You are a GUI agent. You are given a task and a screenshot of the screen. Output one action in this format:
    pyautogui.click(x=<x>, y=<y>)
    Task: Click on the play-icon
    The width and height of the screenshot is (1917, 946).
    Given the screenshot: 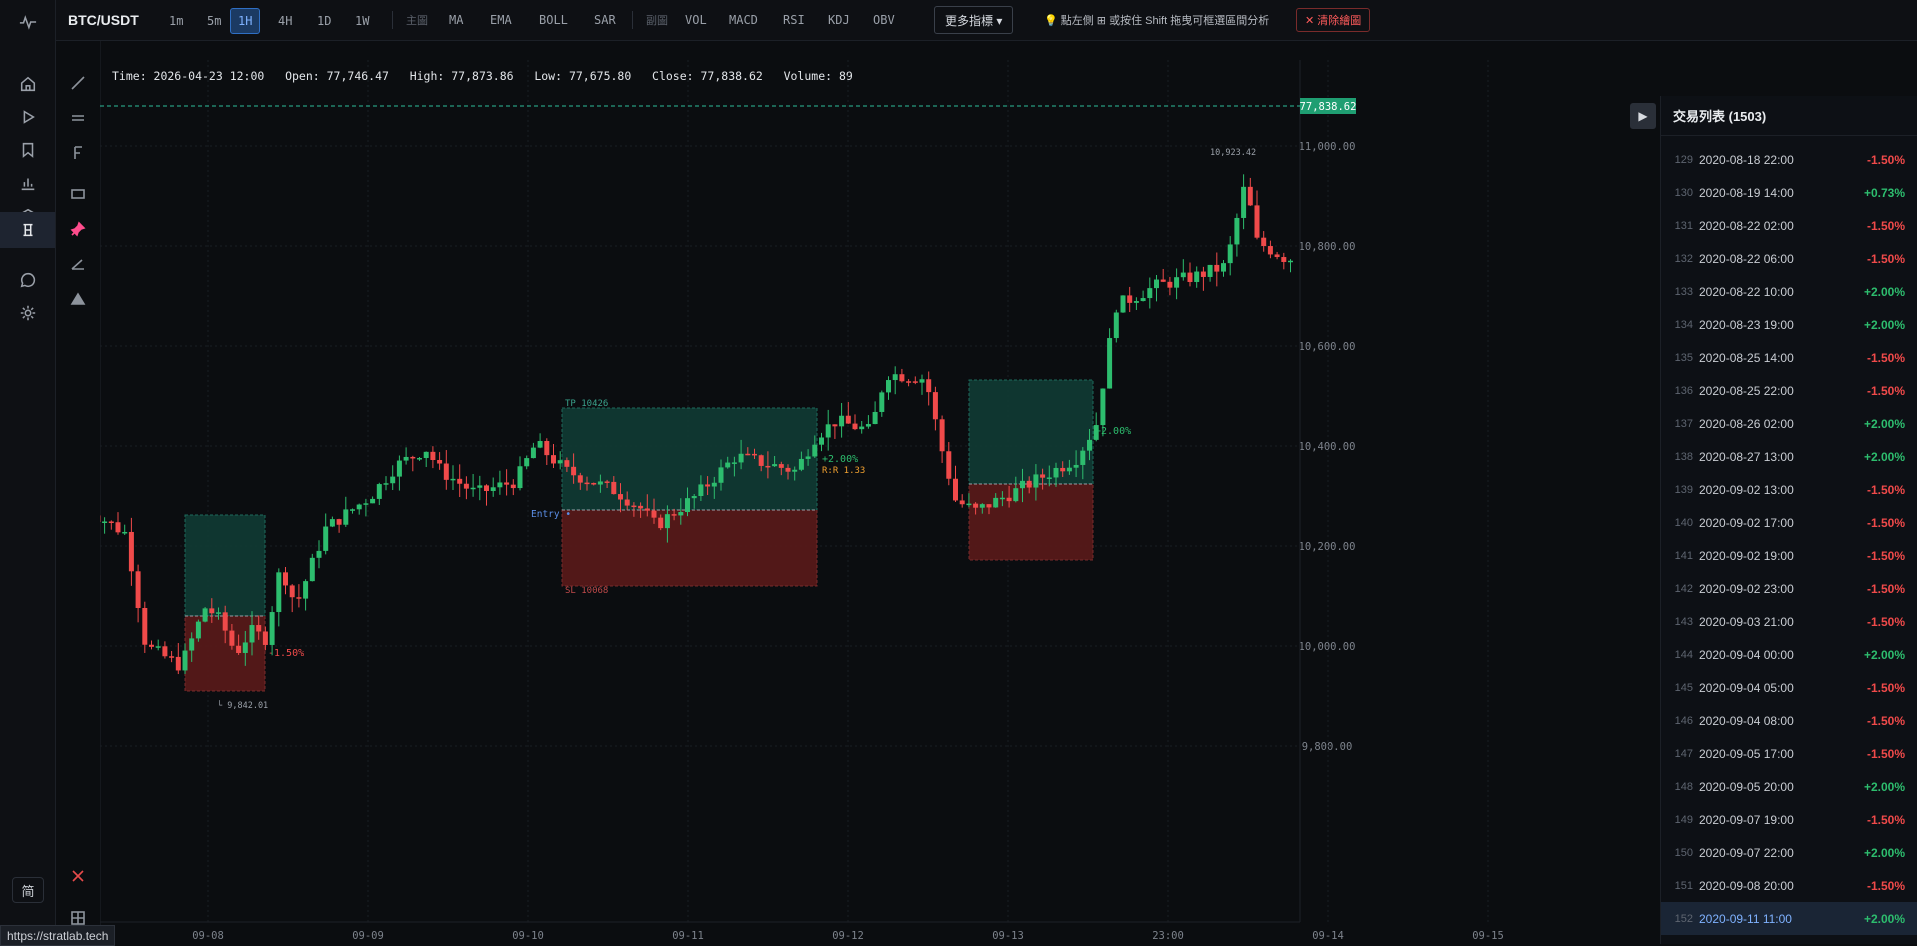 What is the action you would take?
    pyautogui.click(x=27, y=117)
    